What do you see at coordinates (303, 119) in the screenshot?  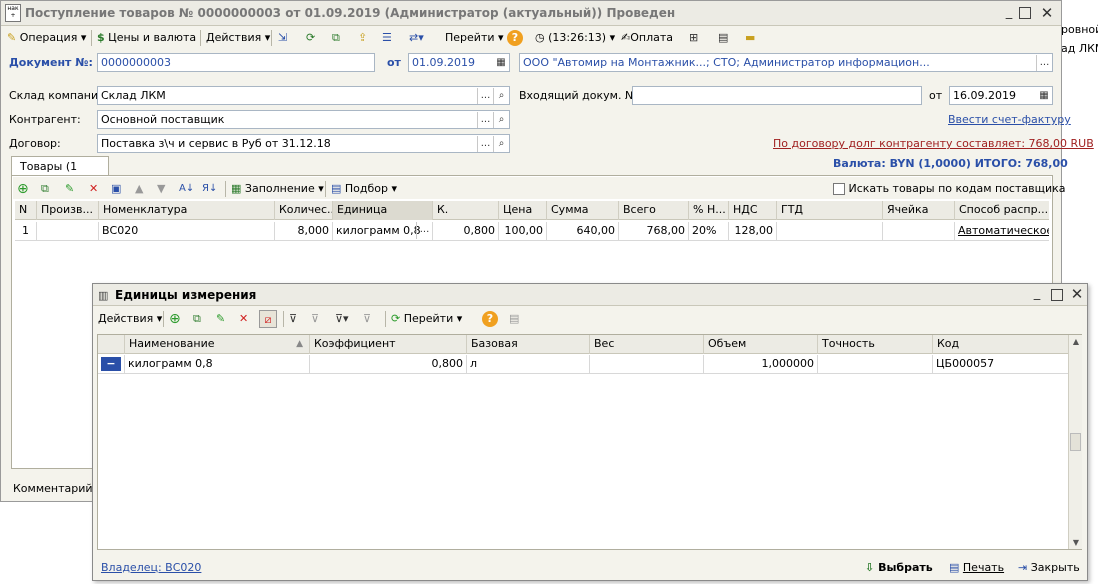 I see `counterparty-field: Основной поставщик... ⌕` at bounding box center [303, 119].